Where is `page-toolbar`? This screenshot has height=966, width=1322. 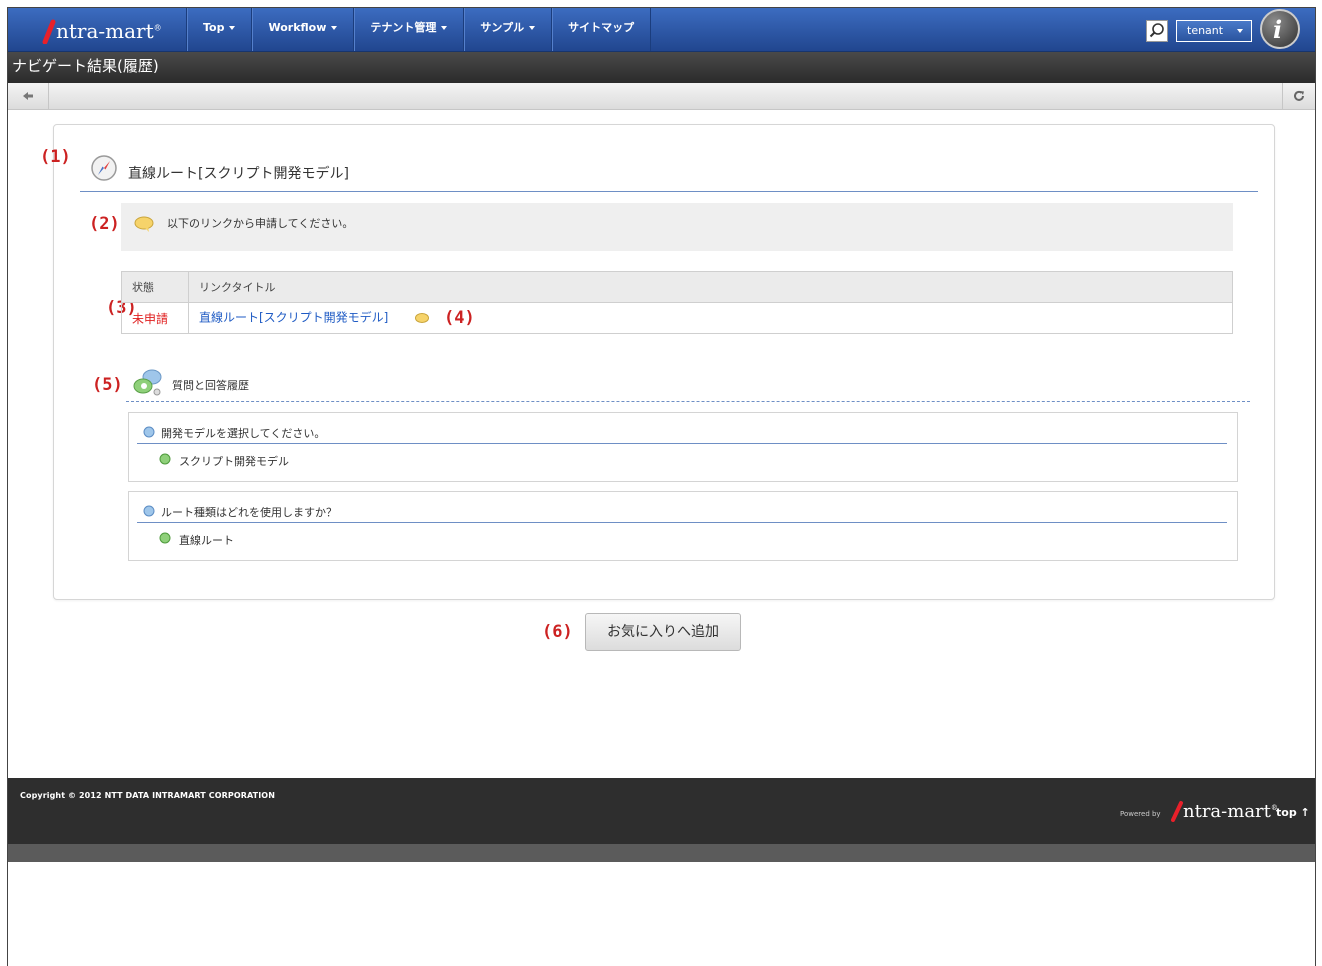
page-toolbar is located at coordinates (661, 96).